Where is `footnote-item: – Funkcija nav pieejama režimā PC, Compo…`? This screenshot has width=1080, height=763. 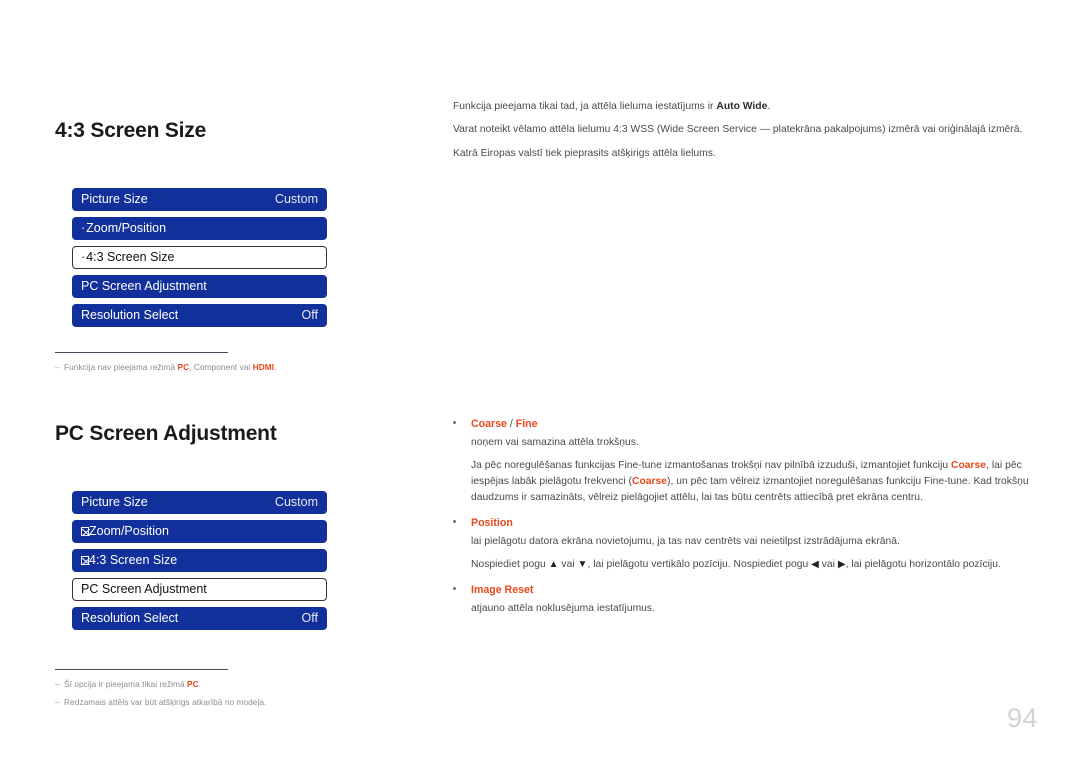
footnote-item: – Funkcija nav pieejama režimā PC, Compo… is located at coordinates (235, 367).